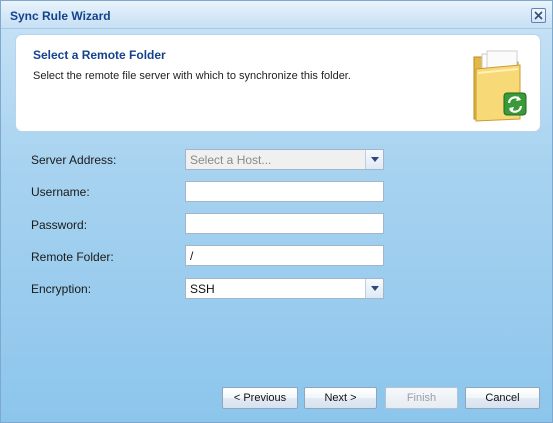 This screenshot has width=553, height=423. What do you see at coordinates (421, 398) in the screenshot?
I see `finish-button: Finish` at bounding box center [421, 398].